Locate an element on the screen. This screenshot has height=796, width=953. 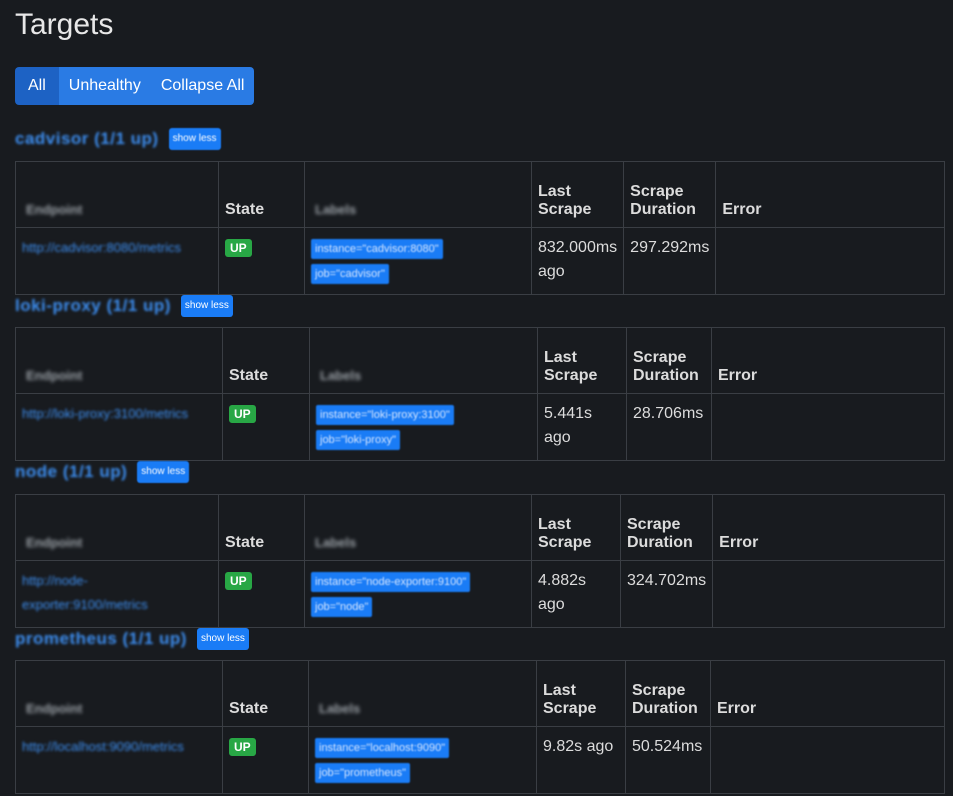
endpoint-cell: http://localhost:9090/metrics is located at coordinates (119, 760).